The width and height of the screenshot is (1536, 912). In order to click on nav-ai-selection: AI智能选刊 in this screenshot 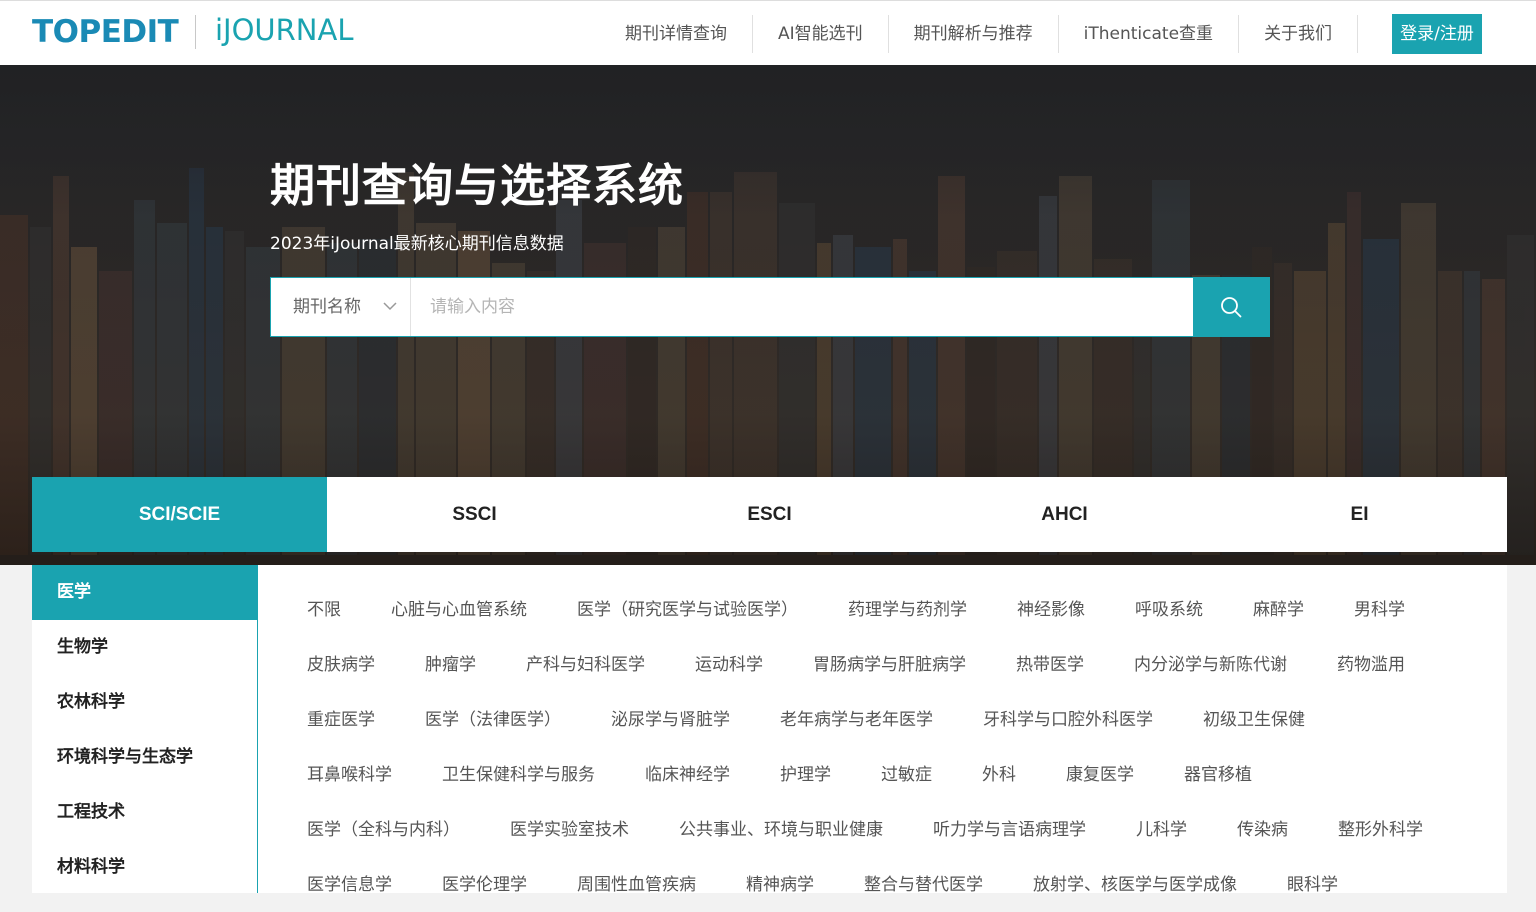, I will do `click(821, 33)`.